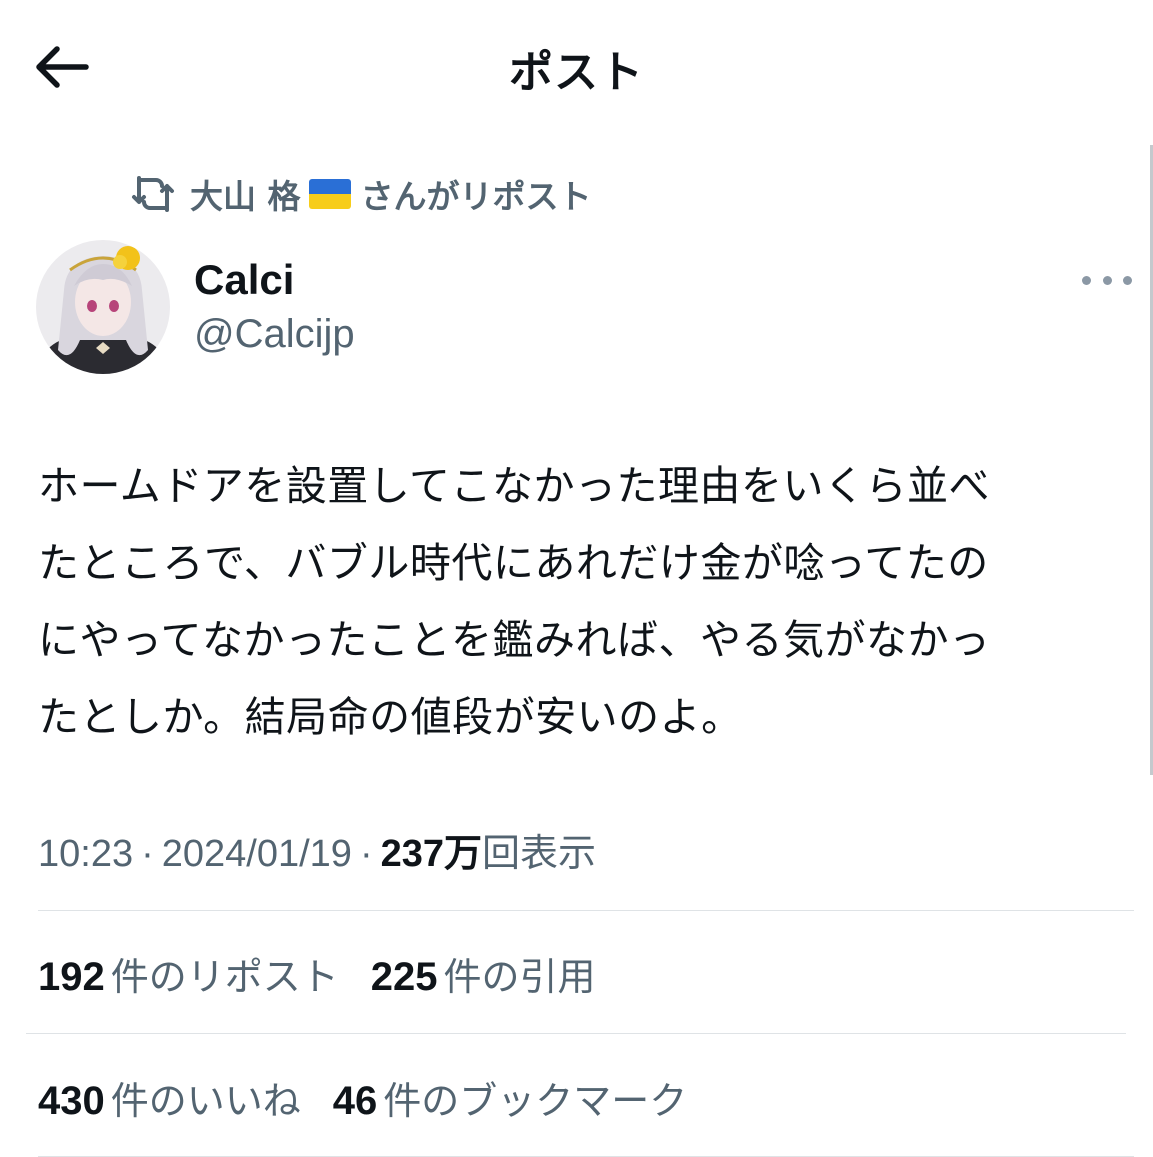  Describe the element at coordinates (329, 194) in the screenshot. I see `ukraine-flag-icon` at that location.